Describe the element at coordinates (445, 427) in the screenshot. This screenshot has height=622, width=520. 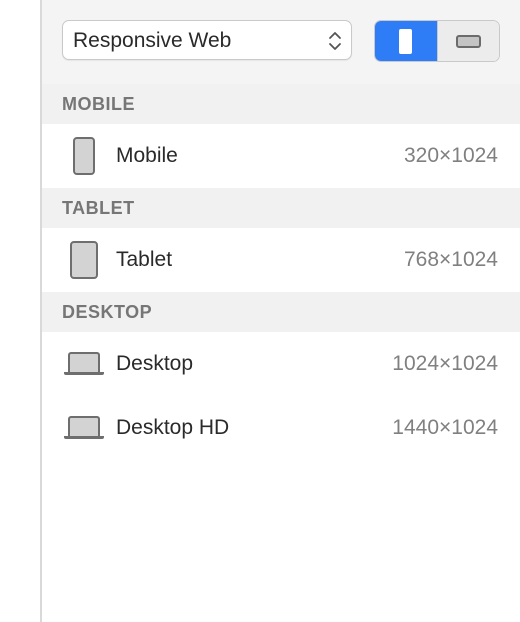
I see `device-size: 1440×1024` at that location.